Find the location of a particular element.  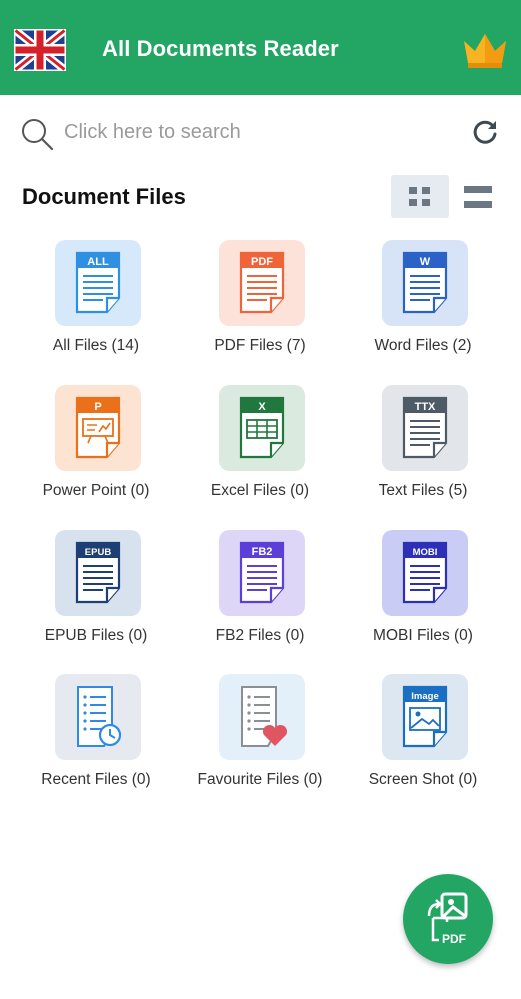

tile-badge: W is located at coordinates (425, 262).